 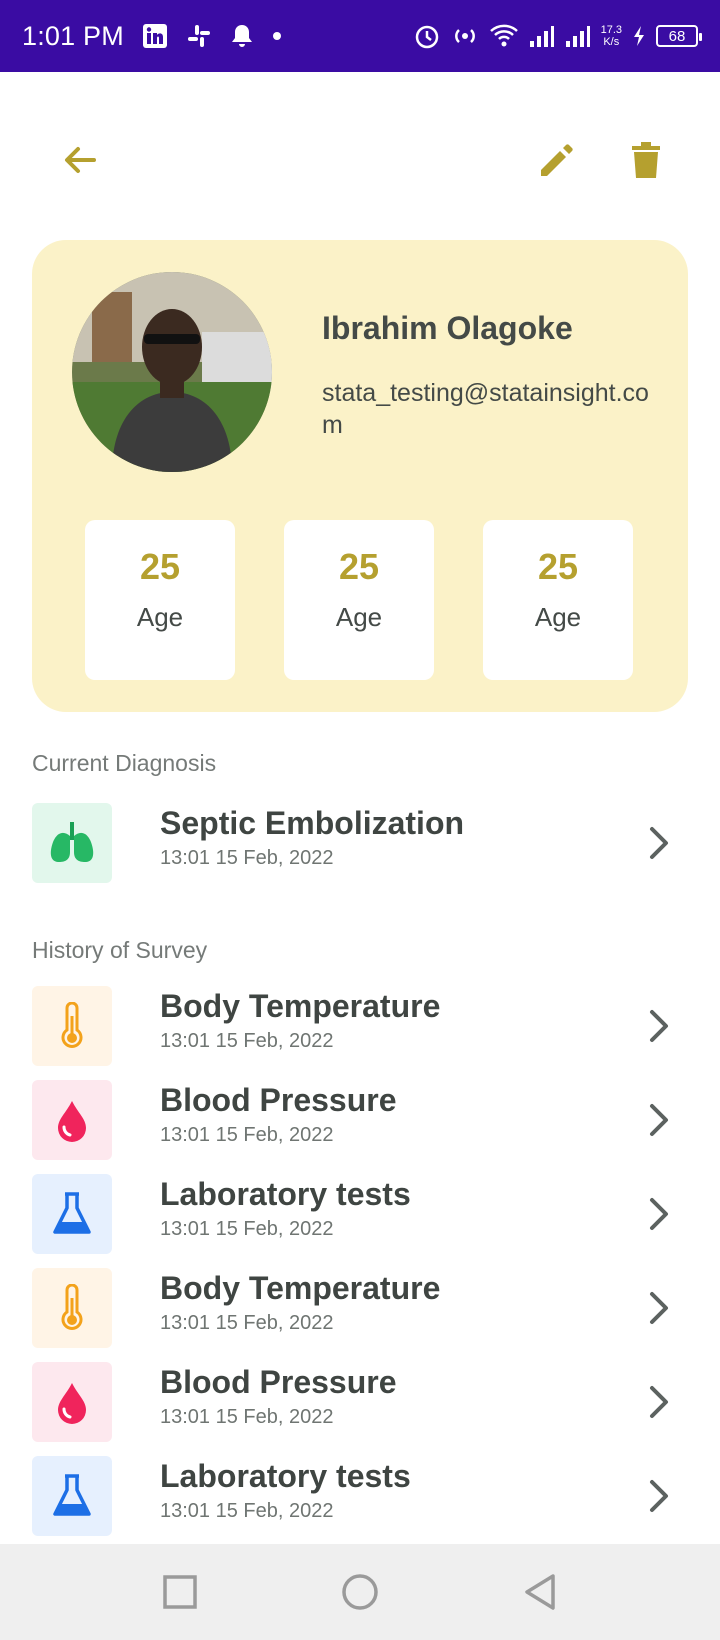 What do you see at coordinates (447, 328) in the screenshot?
I see `profile-name: Ibrahim Olagoke` at bounding box center [447, 328].